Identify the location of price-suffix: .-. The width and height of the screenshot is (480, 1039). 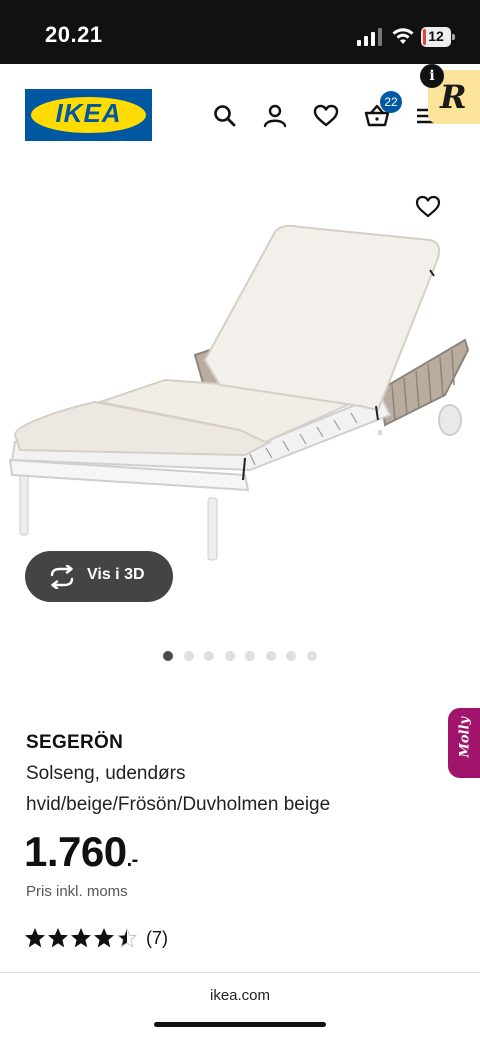
(132, 860).